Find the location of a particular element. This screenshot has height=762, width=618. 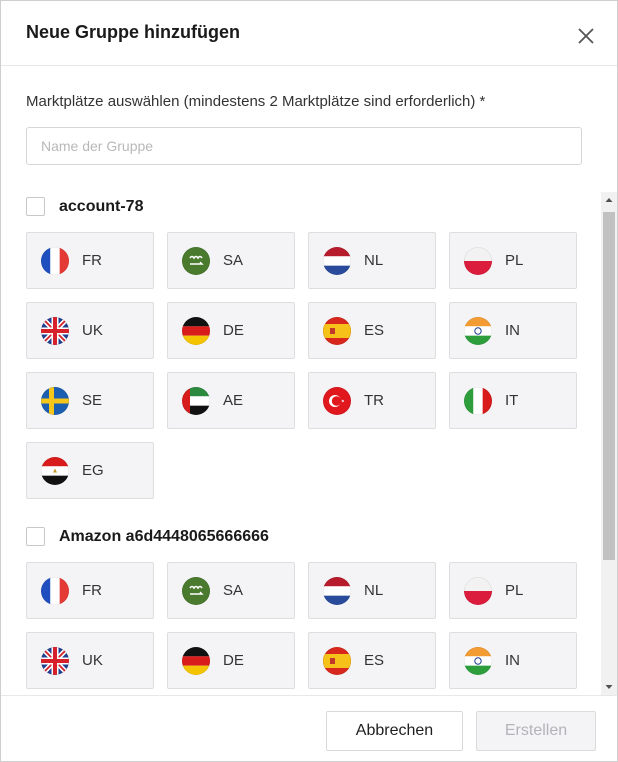

scrollbar is located at coordinates (609, 443).